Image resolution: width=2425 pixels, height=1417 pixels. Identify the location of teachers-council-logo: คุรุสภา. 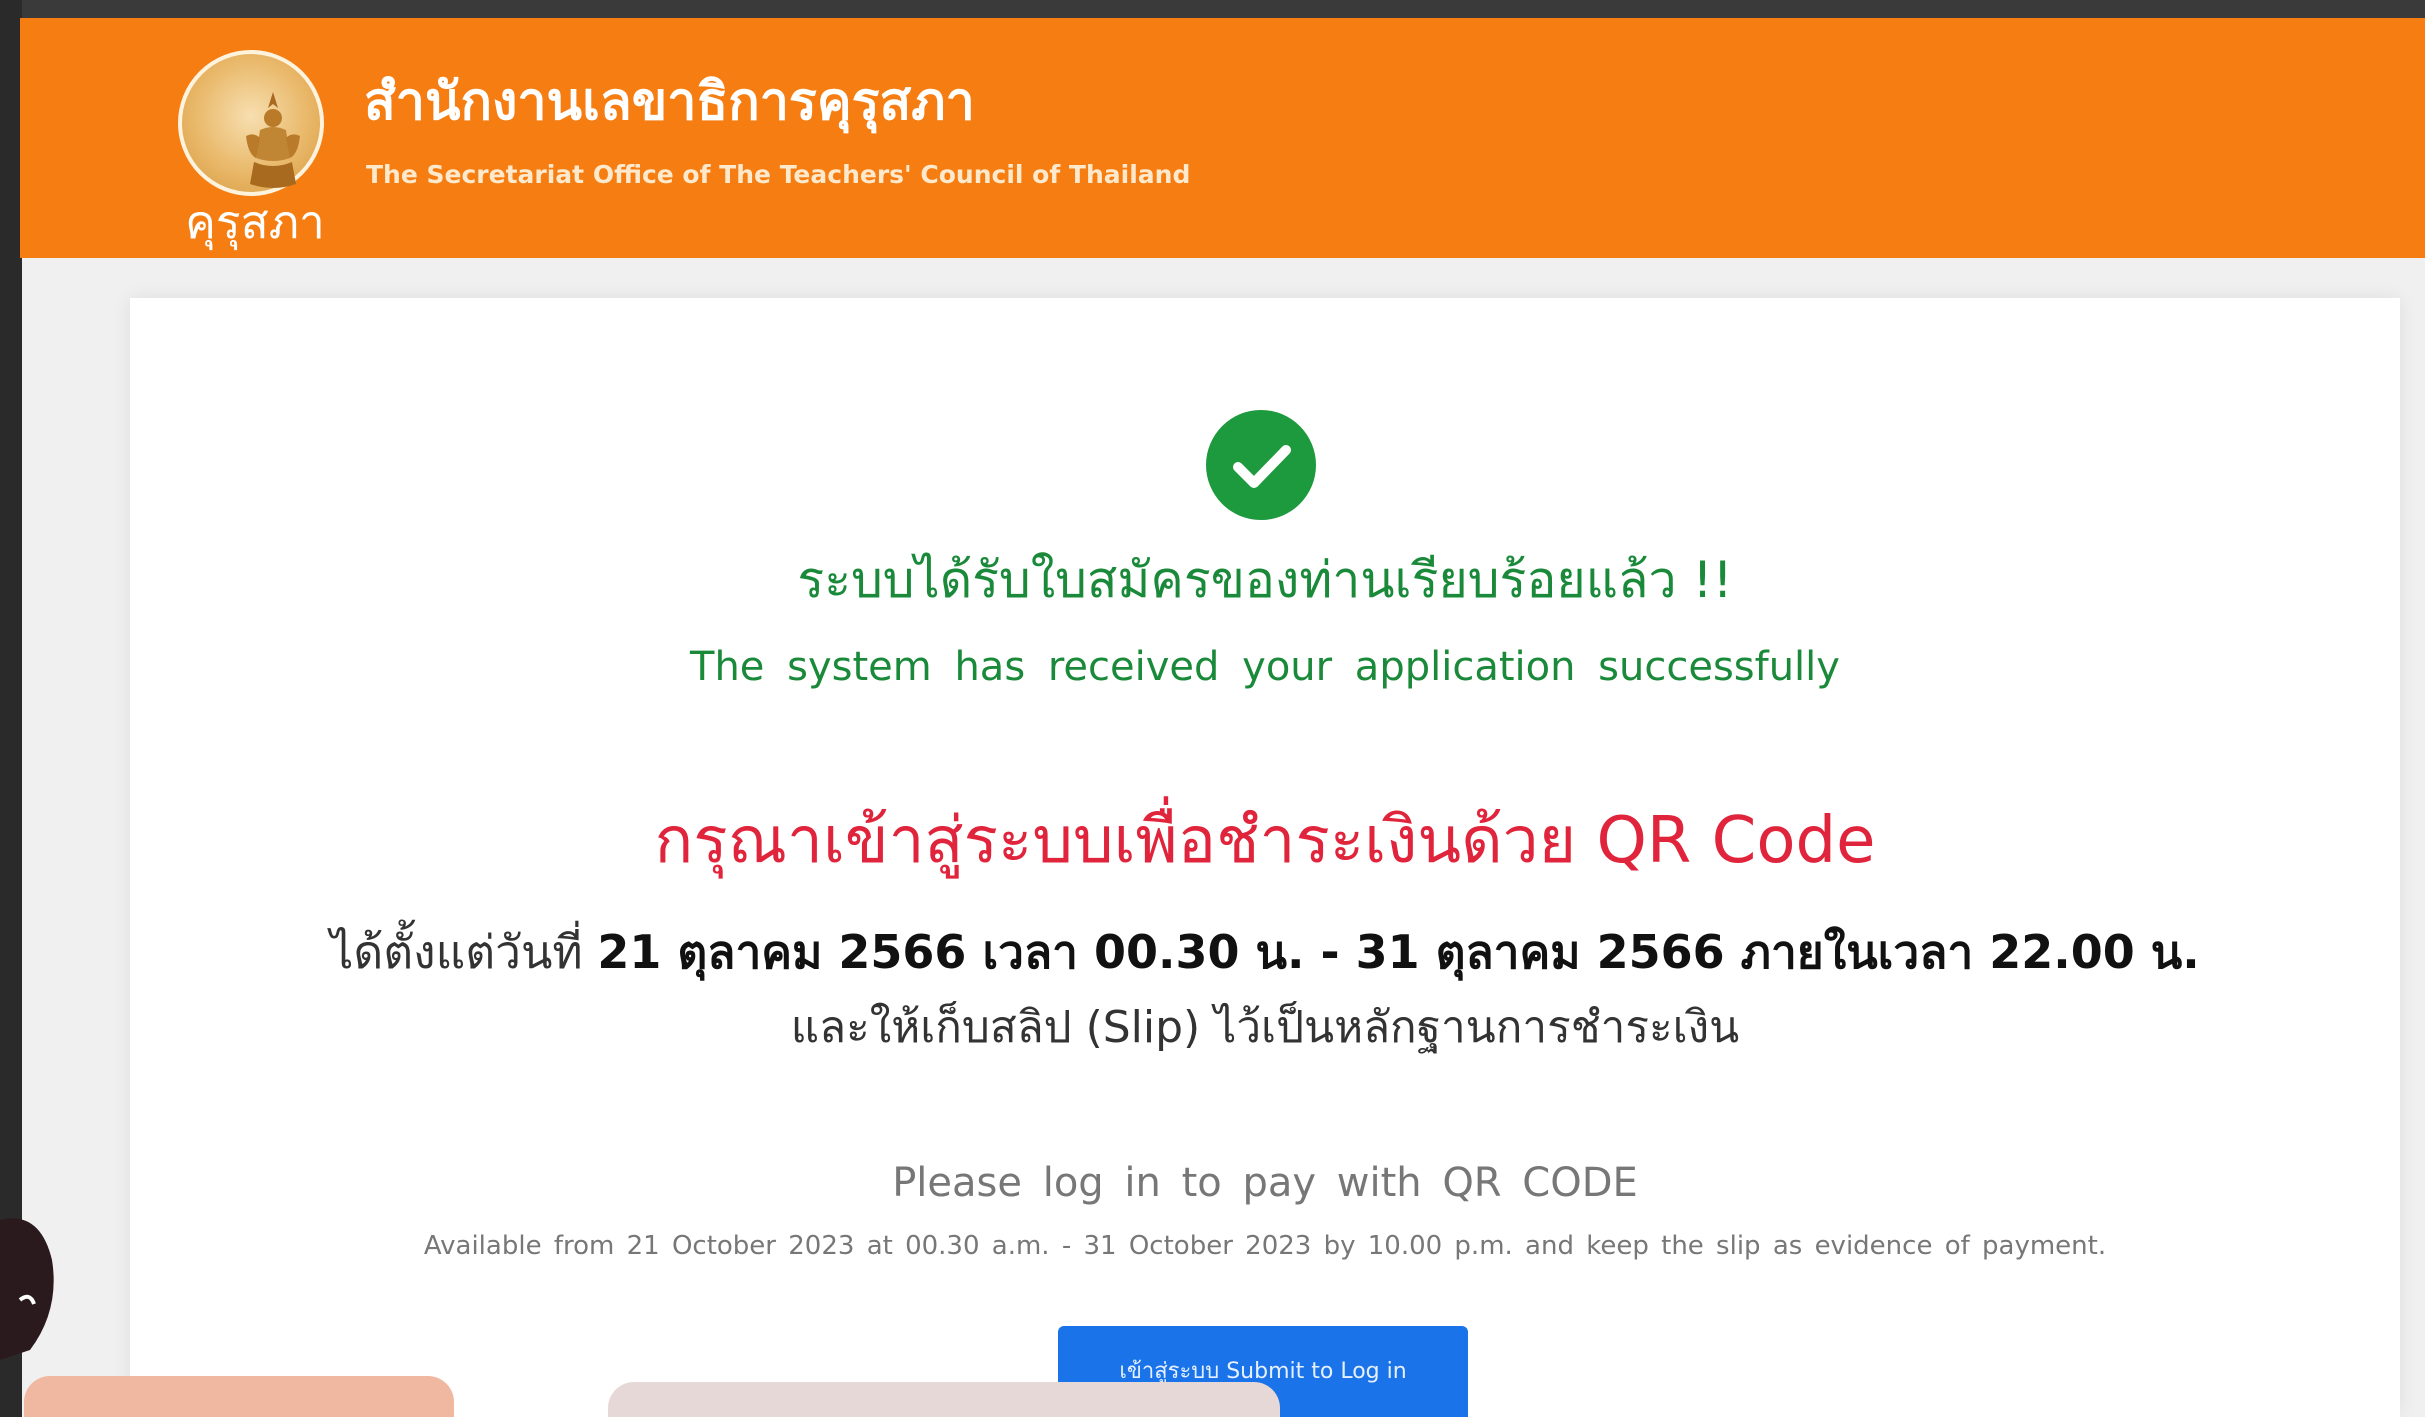
(255, 142).